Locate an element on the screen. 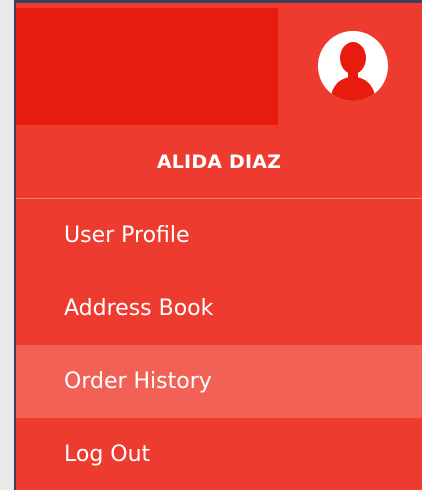 This screenshot has height=491, width=422. user-avatar-icon is located at coordinates (353, 66).